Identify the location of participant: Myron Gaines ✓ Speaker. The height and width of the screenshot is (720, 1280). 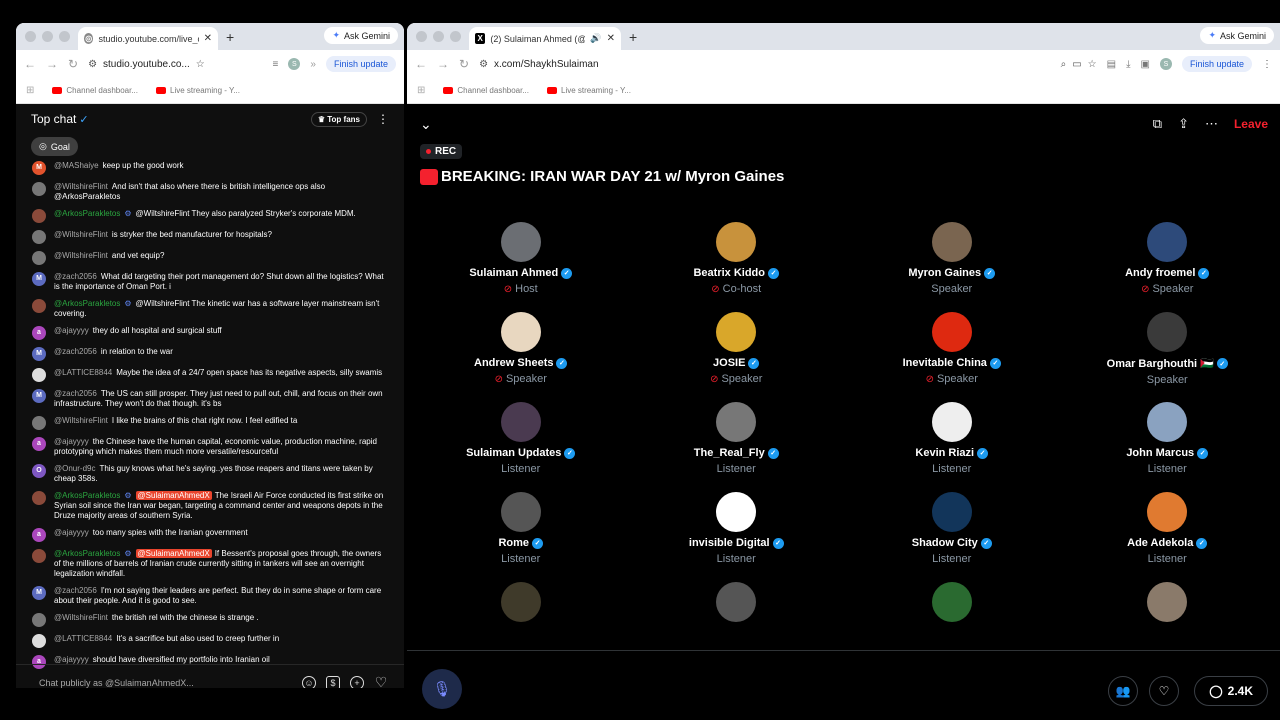
(952, 259).